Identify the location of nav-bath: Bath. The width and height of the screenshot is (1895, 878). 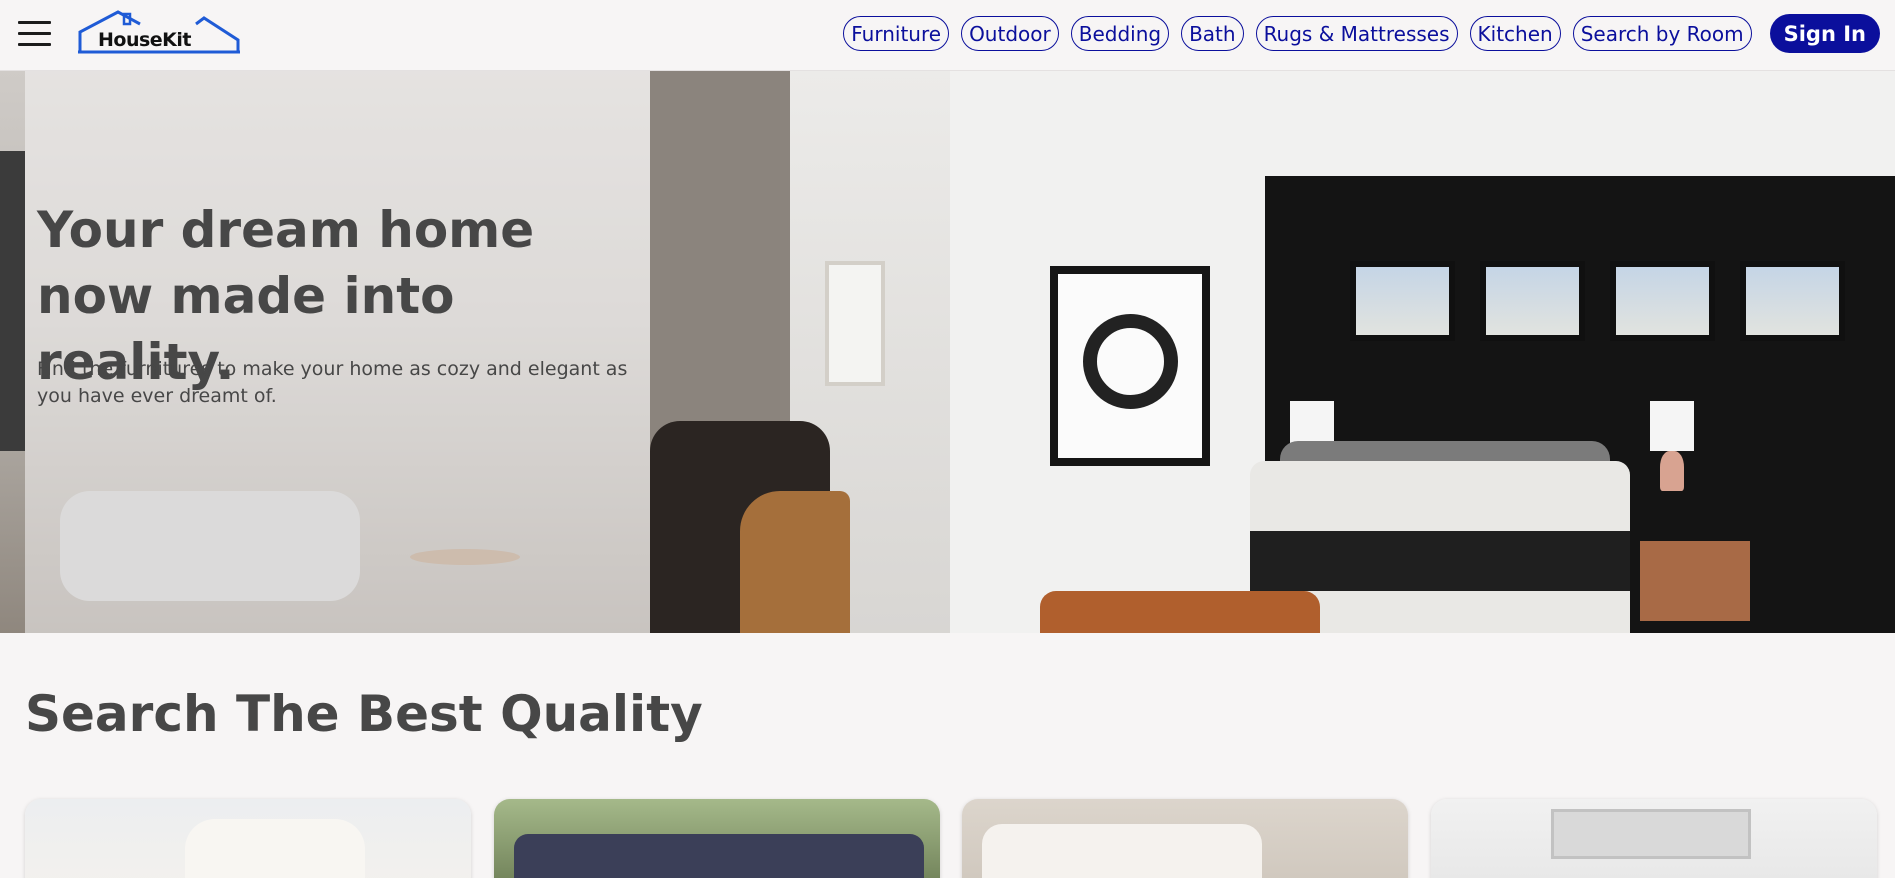
(1212, 33).